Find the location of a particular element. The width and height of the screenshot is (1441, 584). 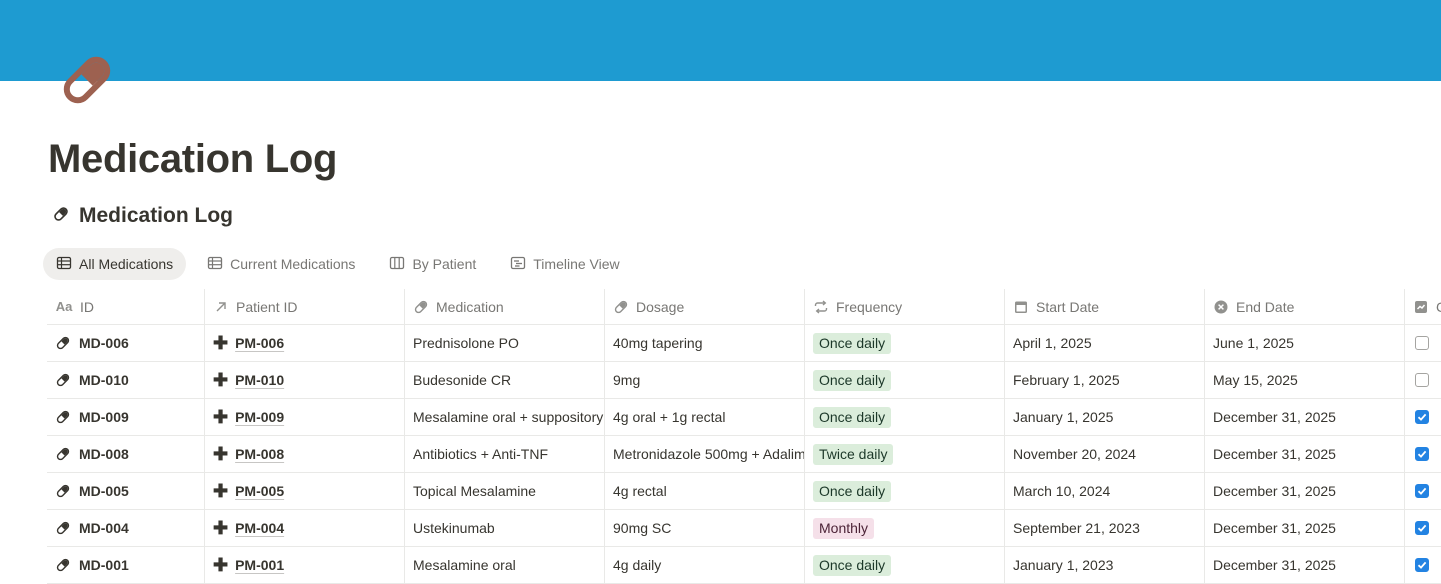

cell-patient-id: ✚ PM-005 is located at coordinates (305, 491).